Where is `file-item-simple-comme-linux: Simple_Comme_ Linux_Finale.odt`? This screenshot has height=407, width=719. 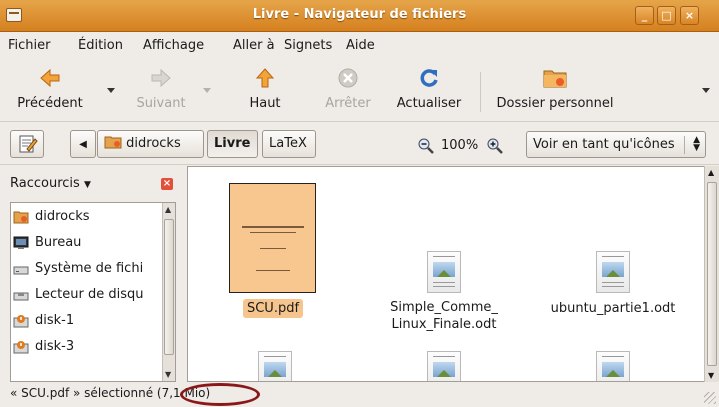
file-item-simple-comme-linux: Simple_Comme_ Linux_Finale.odt is located at coordinates (444, 254).